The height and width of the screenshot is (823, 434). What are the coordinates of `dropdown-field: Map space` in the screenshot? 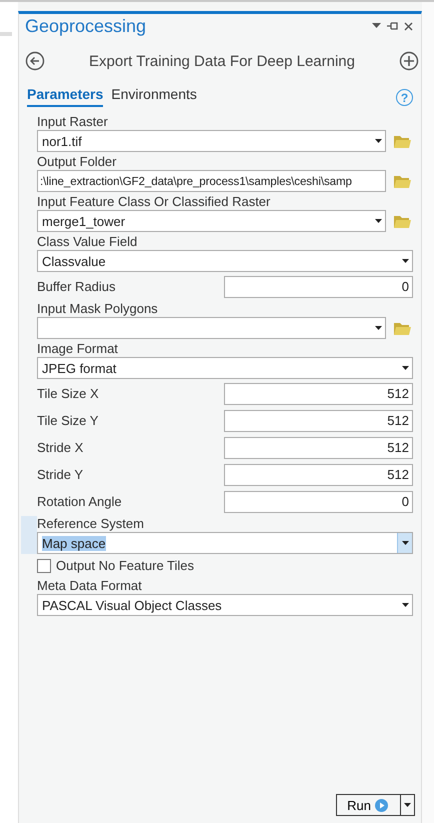 It's located at (225, 543).